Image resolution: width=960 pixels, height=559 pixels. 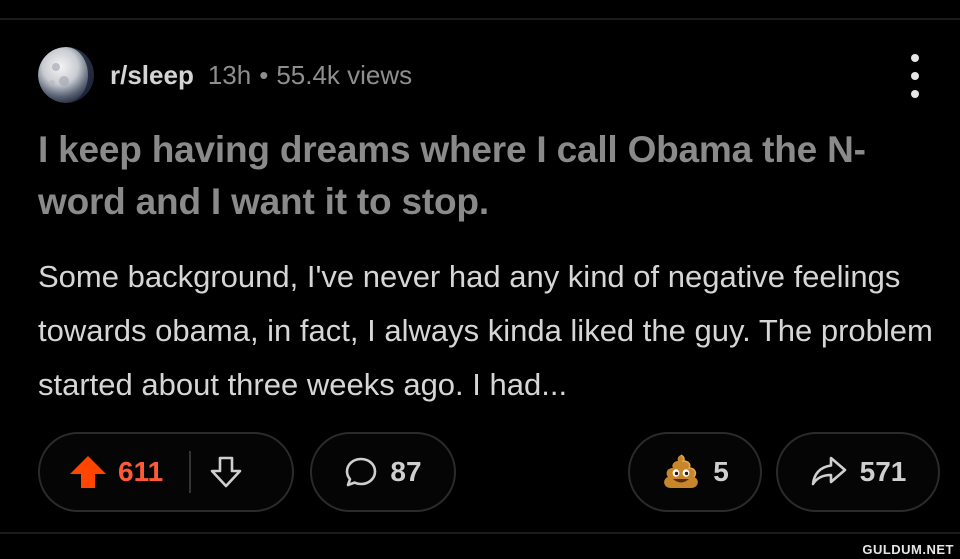 What do you see at coordinates (229, 75) in the screenshot?
I see `post-time: 13h` at bounding box center [229, 75].